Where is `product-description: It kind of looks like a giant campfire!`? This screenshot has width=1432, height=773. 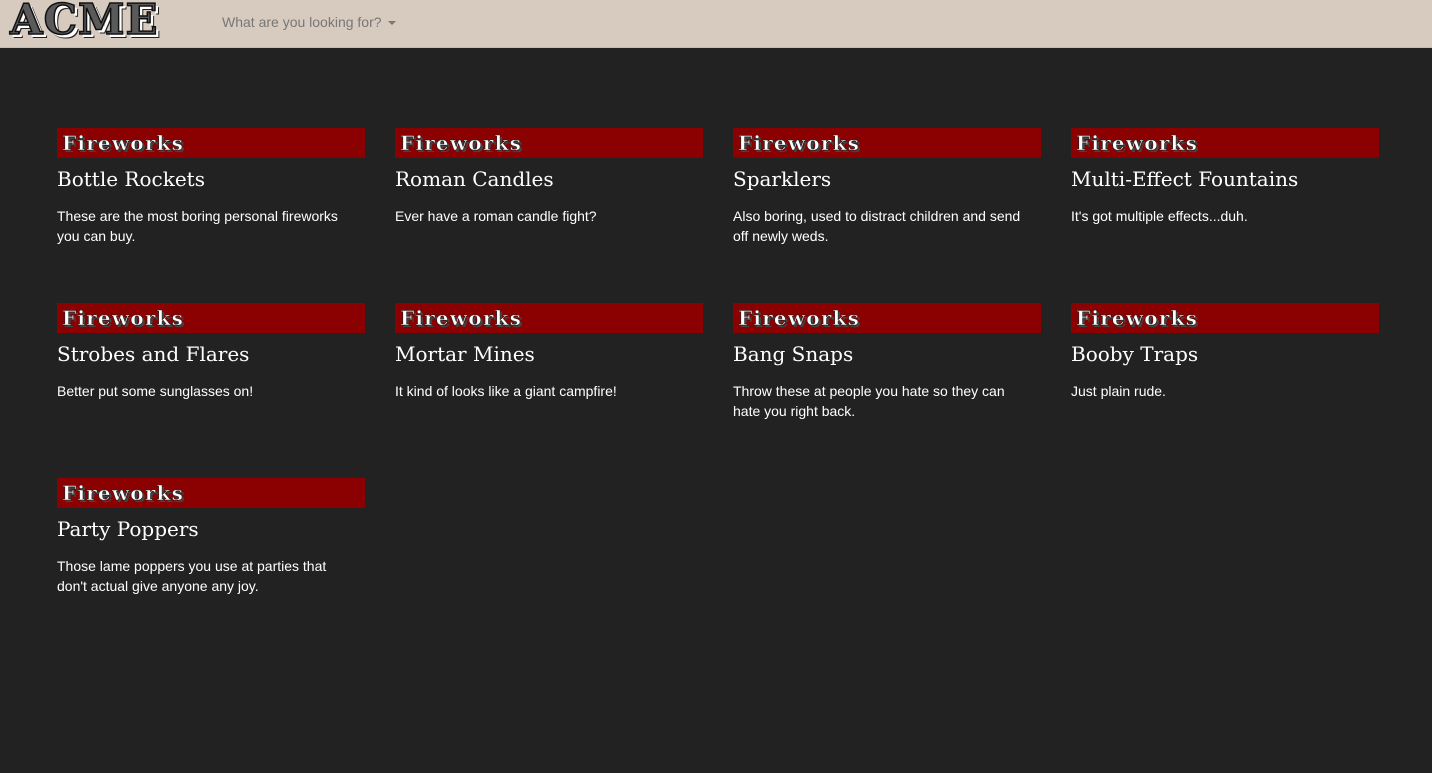 product-description: It kind of looks like a giant campfire! is located at coordinates (506, 391).